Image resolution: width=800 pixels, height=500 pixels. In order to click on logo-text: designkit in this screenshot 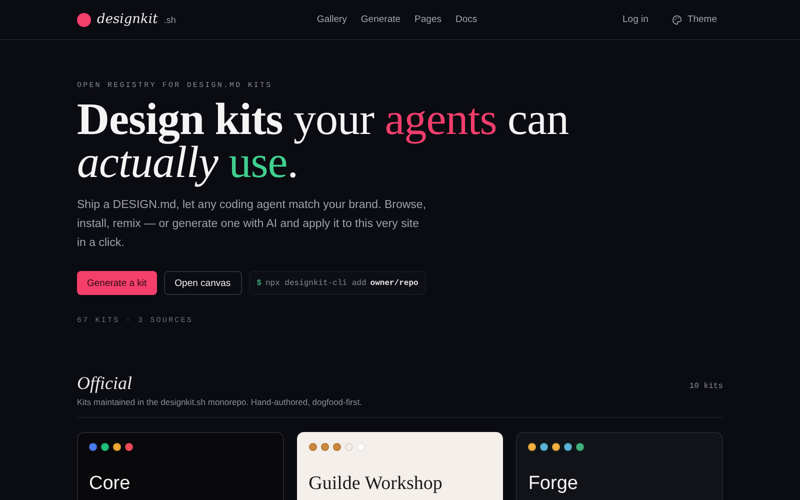, I will do `click(127, 19)`.